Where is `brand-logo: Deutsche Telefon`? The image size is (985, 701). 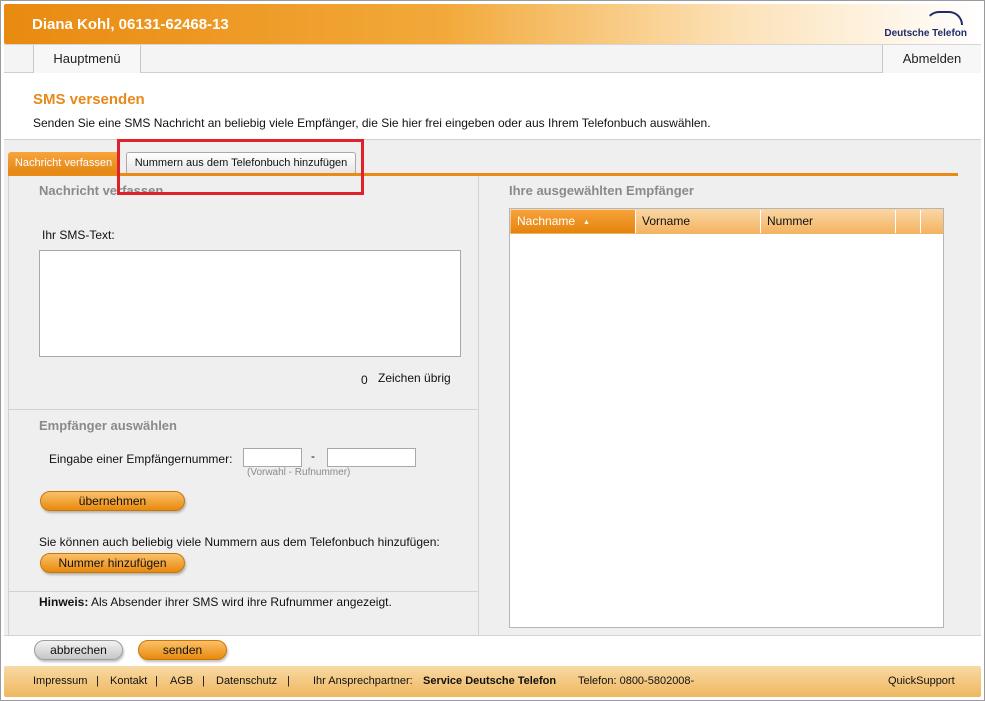 brand-logo: Deutsche Telefon is located at coordinates (925, 25).